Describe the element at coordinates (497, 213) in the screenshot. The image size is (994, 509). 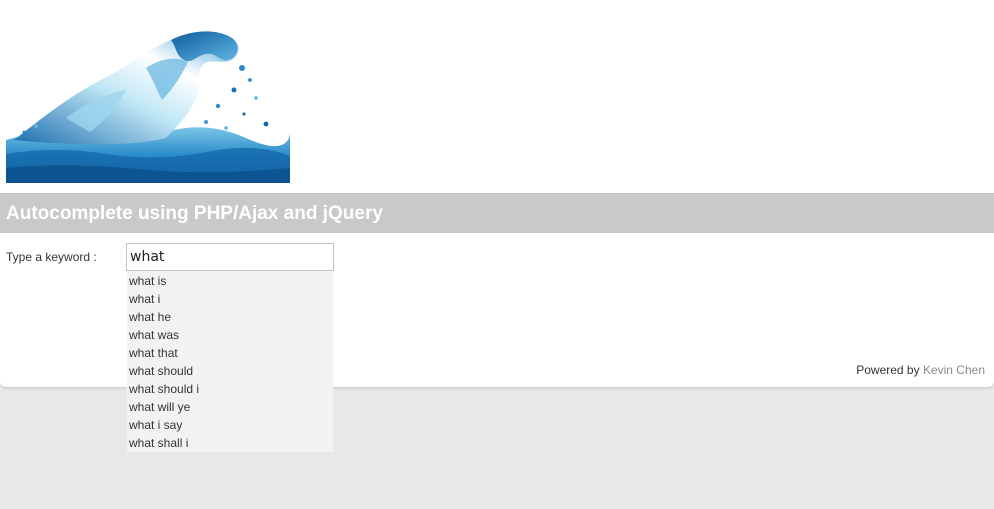
I see `title-bar: Autocomplete using PHP/Ajax and jQuery` at that location.